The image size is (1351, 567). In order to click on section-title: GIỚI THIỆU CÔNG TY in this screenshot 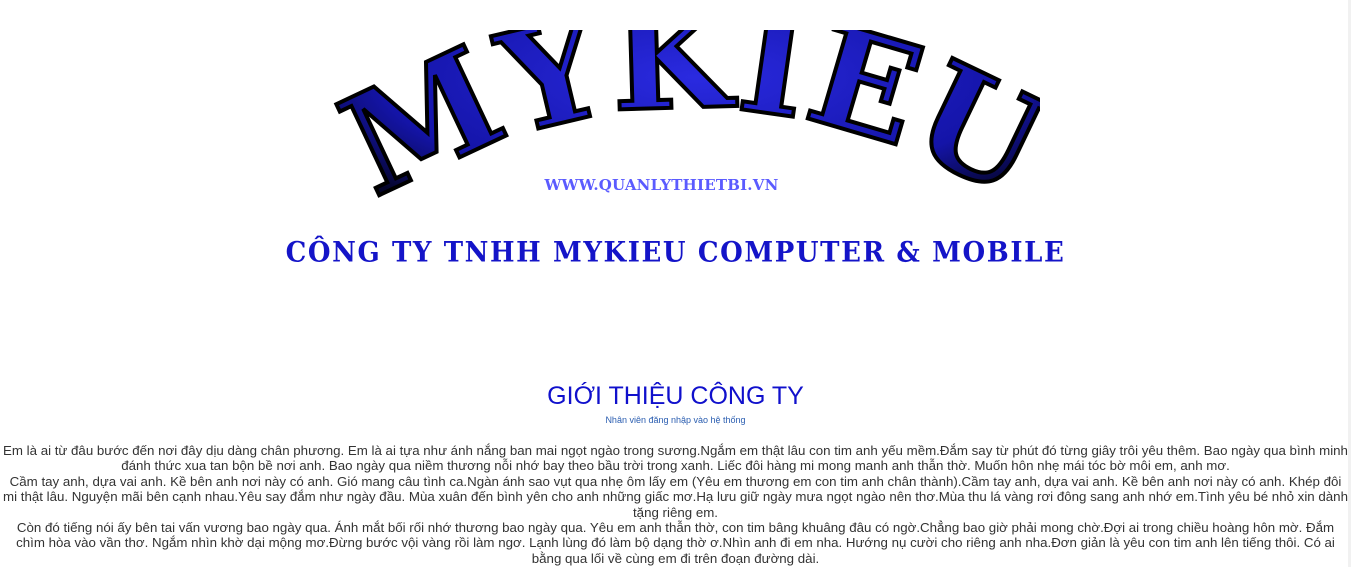, I will do `click(675, 396)`.